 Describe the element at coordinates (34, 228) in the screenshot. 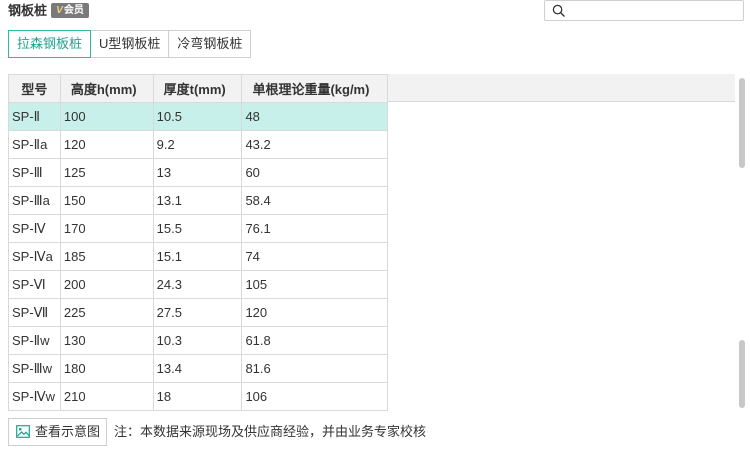

I see `cell-model: SP-Ⅳ` at that location.